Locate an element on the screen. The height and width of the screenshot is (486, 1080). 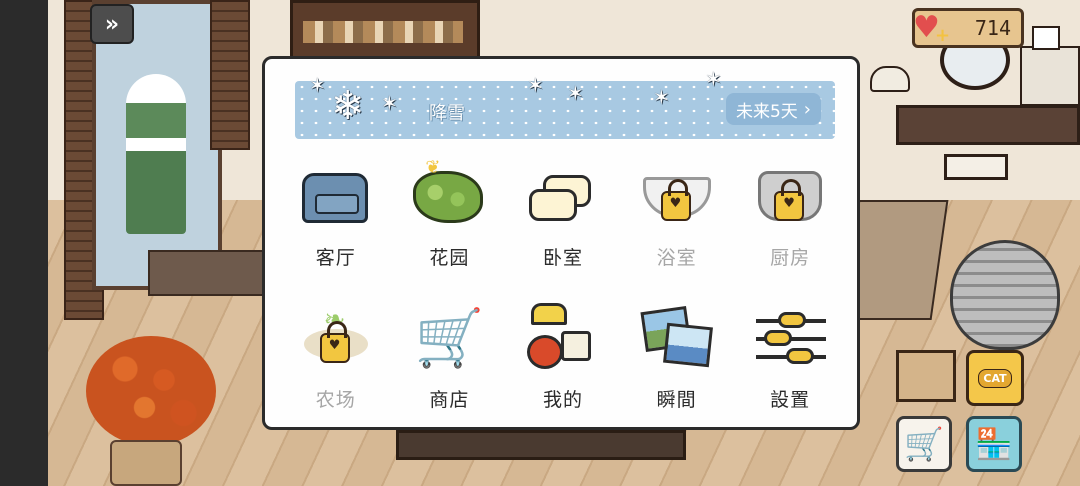
sliders-icon is located at coordinates (790, 338).